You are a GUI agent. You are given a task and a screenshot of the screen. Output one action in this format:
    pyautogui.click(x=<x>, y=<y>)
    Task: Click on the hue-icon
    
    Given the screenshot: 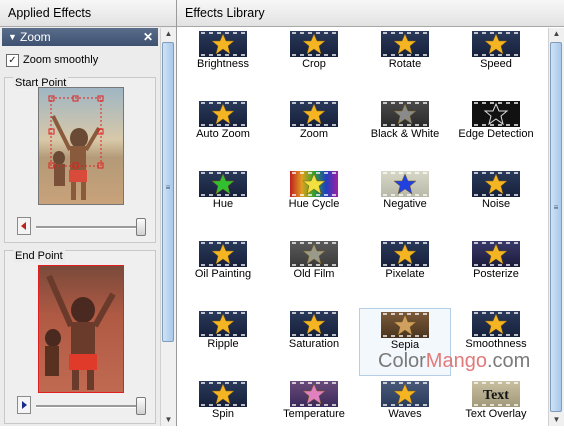 What is the action you would take?
    pyautogui.click(x=223, y=184)
    